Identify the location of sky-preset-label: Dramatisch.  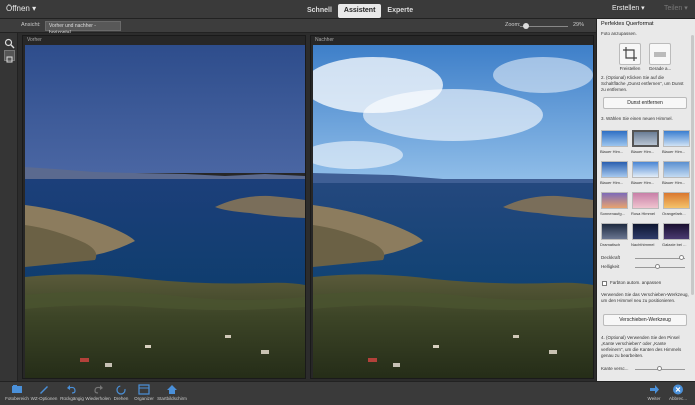
(610, 244).